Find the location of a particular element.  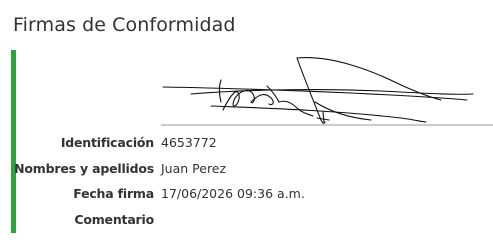

field-comentario: Comentario is located at coordinates (254, 220).